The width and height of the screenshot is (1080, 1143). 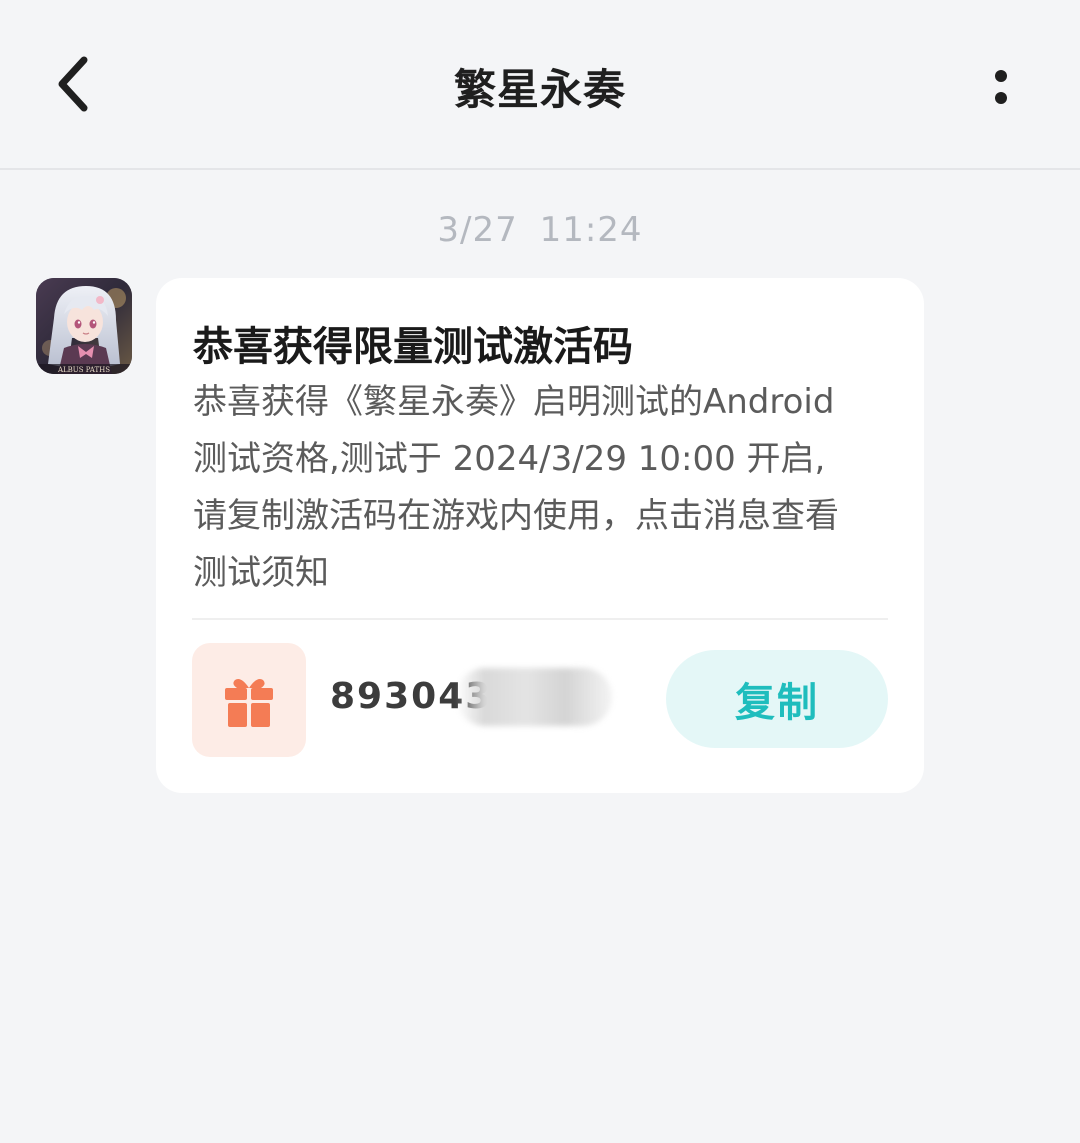 What do you see at coordinates (249, 703) in the screenshot?
I see `gift-icon` at bounding box center [249, 703].